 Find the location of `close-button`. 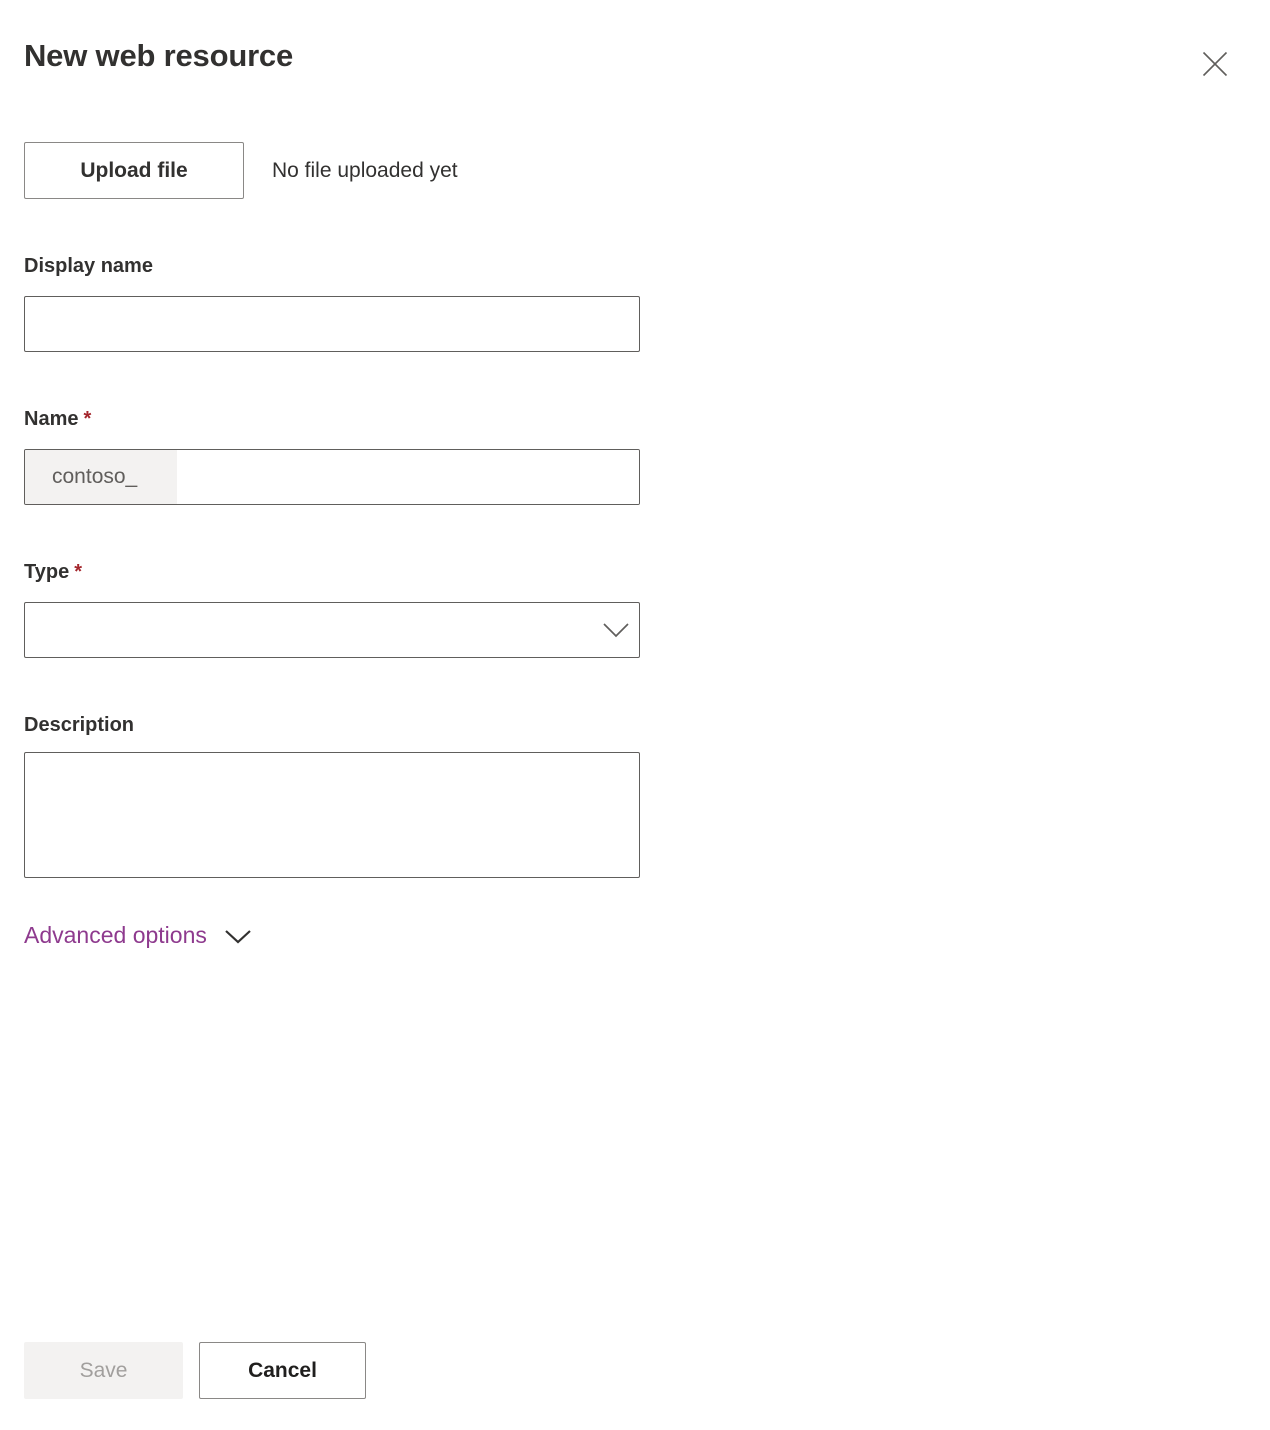

close-button is located at coordinates (1215, 64).